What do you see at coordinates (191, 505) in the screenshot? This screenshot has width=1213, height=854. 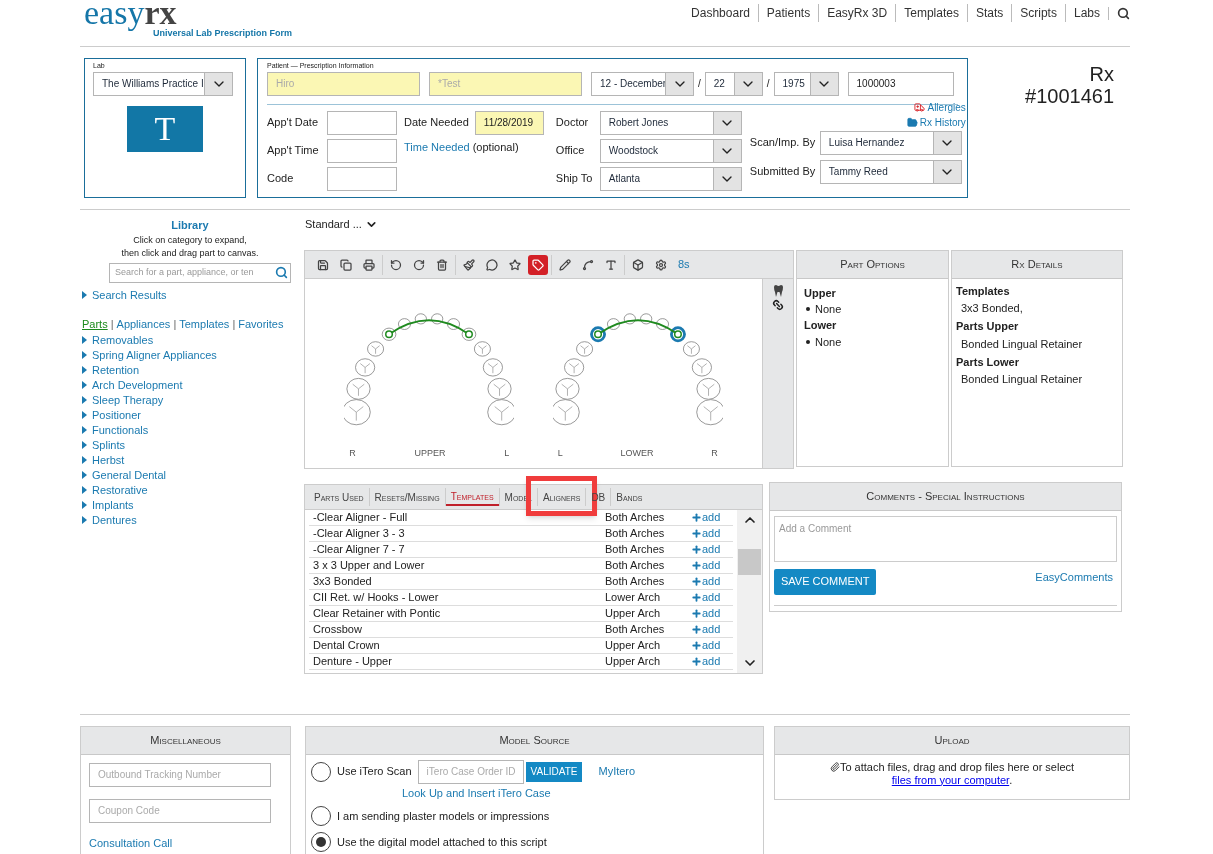 I see `category-link: Implants` at bounding box center [191, 505].